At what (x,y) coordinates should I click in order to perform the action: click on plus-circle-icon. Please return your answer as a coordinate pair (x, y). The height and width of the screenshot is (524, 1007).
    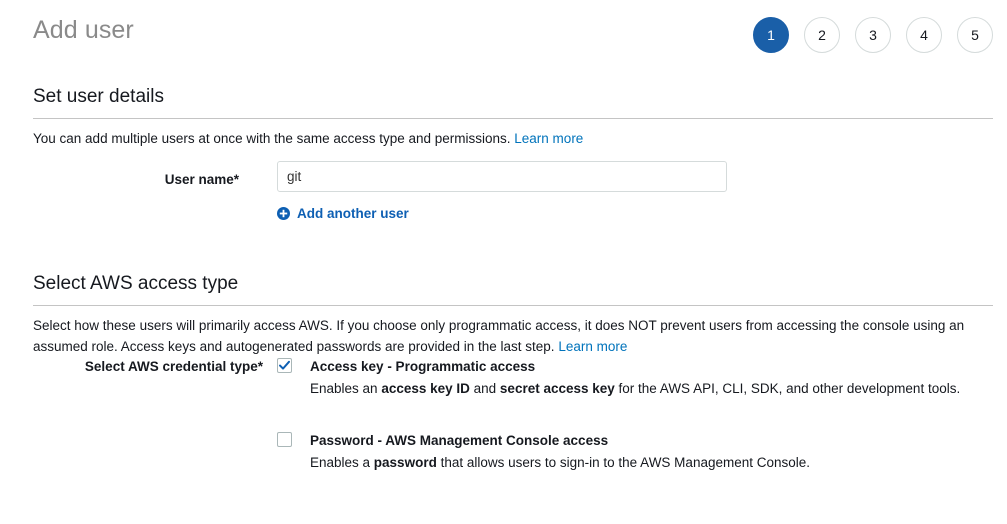
    Looking at the image, I should click on (283, 213).